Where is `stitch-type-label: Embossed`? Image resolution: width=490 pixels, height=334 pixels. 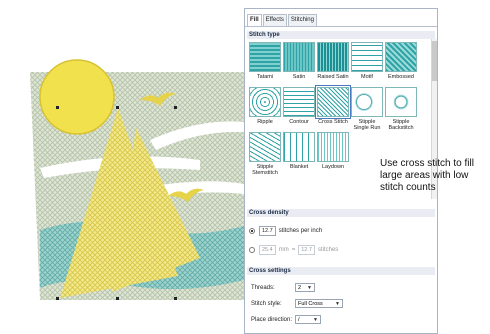
stitch-type-label: Embossed is located at coordinates (401, 77).